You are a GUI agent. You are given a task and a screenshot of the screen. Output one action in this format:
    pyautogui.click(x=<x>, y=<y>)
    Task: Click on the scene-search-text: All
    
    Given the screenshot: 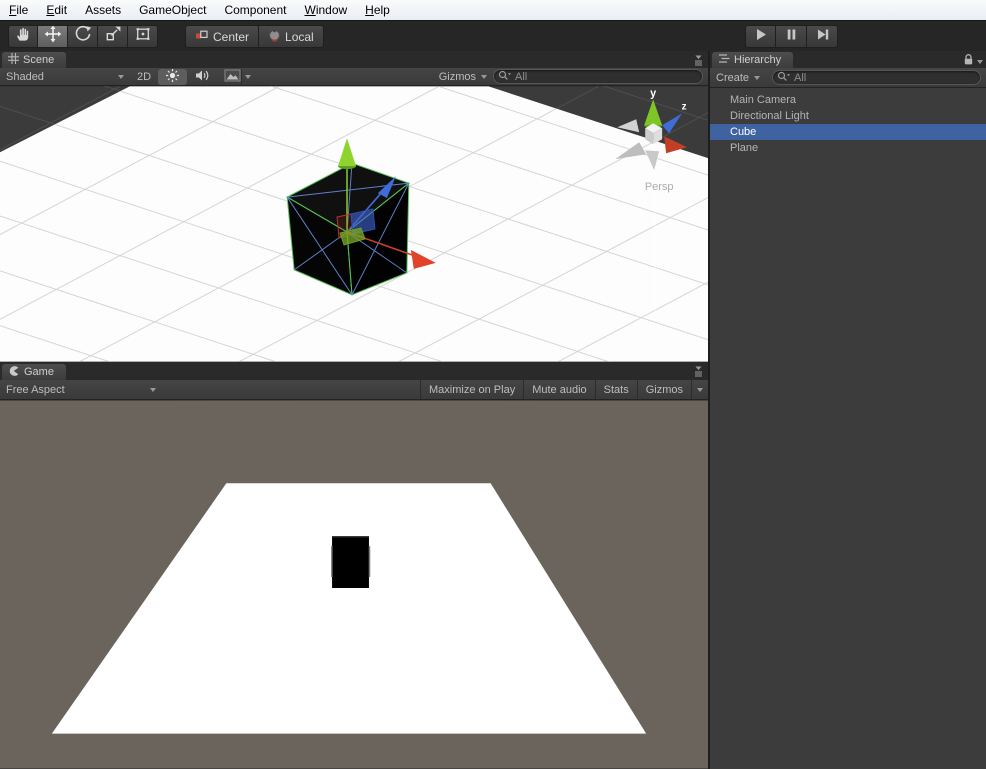 What is the action you would take?
    pyautogui.click(x=521, y=76)
    